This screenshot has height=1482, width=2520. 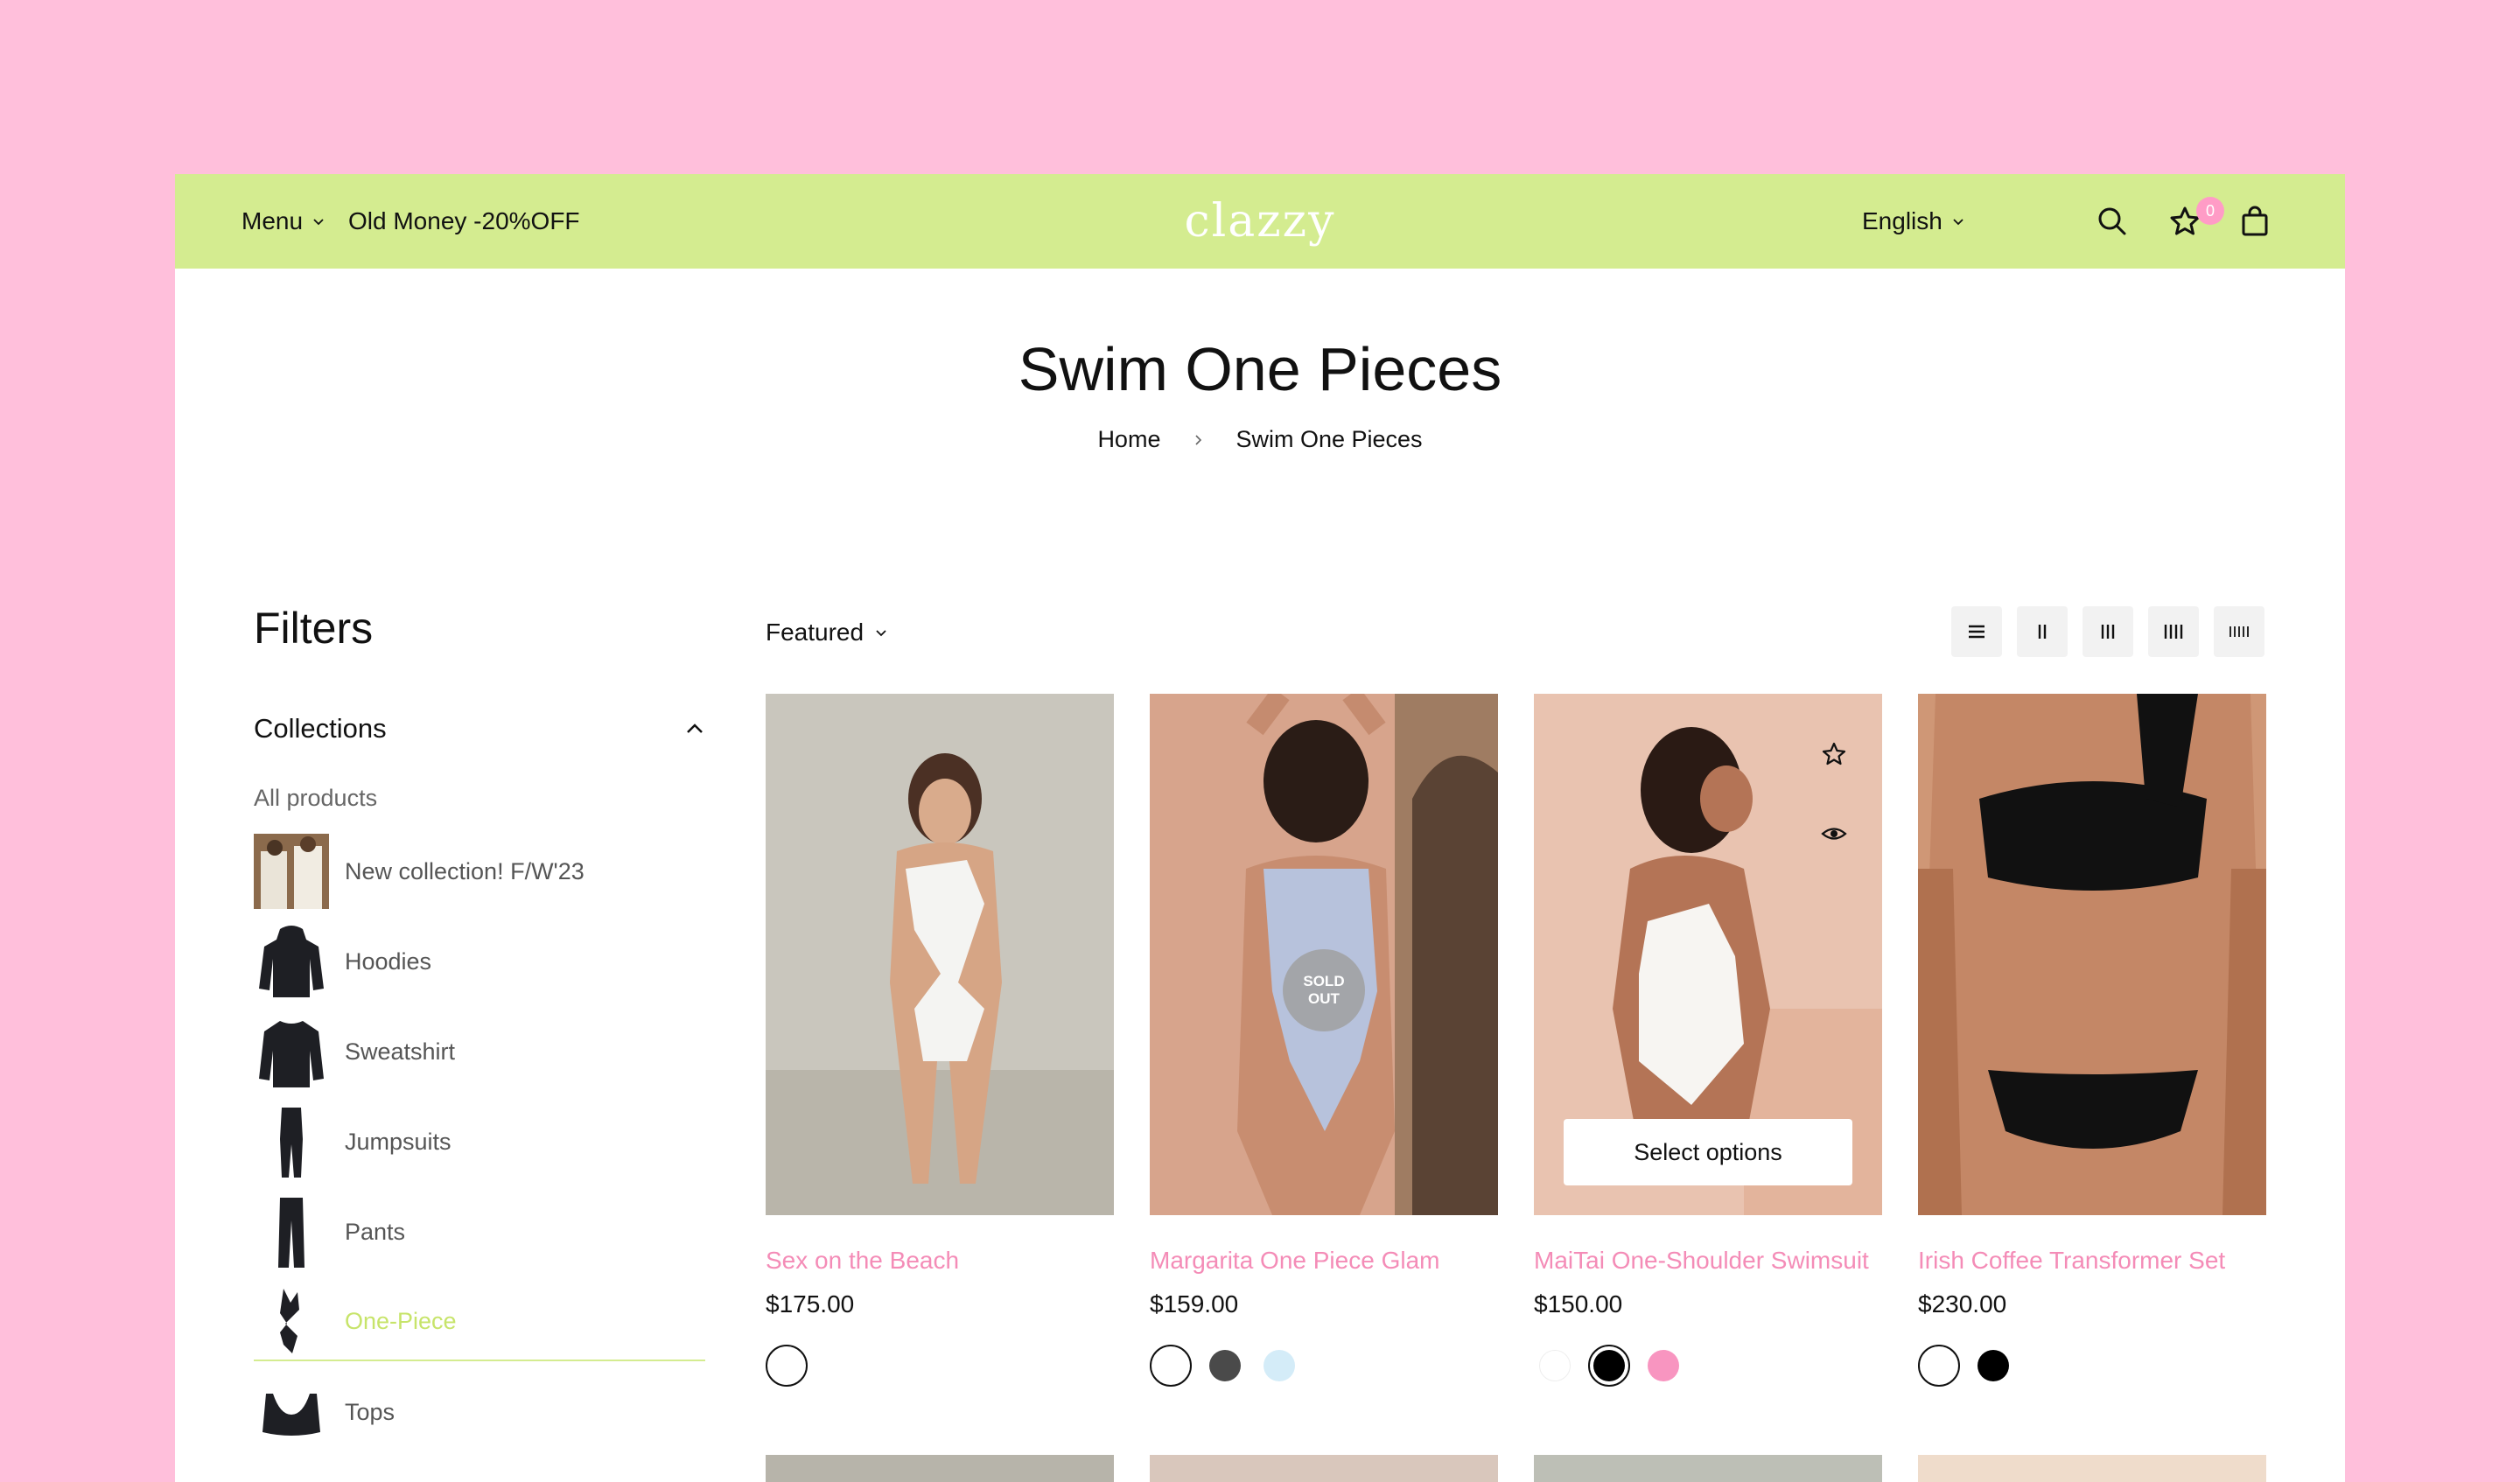 I want to click on language-label: English, so click(x=1902, y=220).